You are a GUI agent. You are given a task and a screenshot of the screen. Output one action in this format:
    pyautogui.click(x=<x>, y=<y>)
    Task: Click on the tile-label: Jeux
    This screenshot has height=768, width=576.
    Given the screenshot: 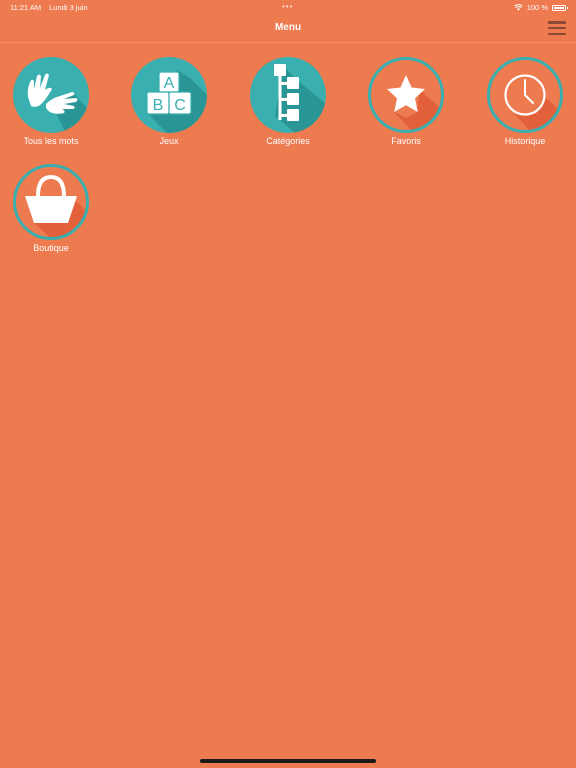 What is the action you would take?
    pyautogui.click(x=169, y=141)
    